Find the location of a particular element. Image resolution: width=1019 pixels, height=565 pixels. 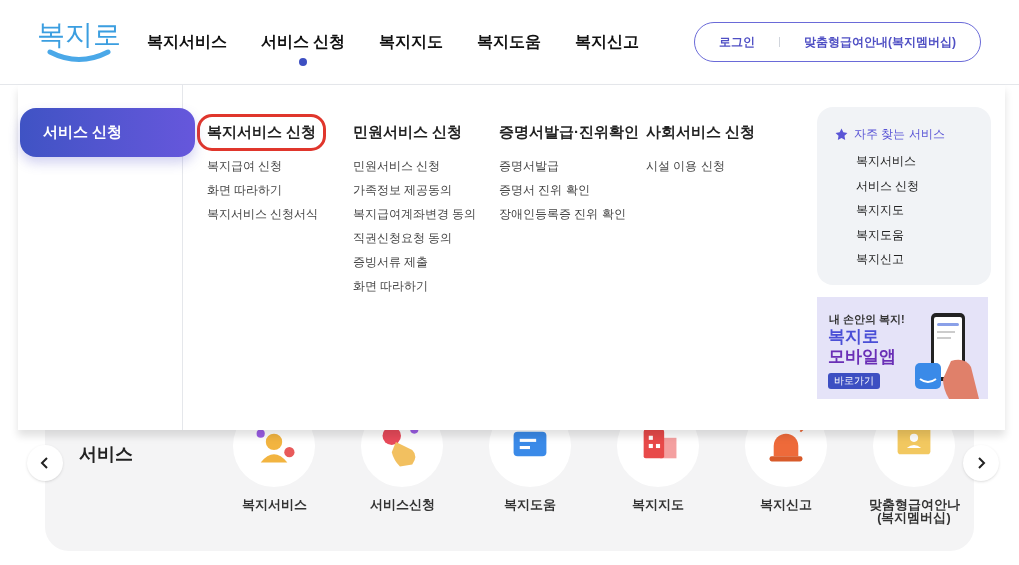

favorite-link: 복지도움 is located at coordinates (923, 234).